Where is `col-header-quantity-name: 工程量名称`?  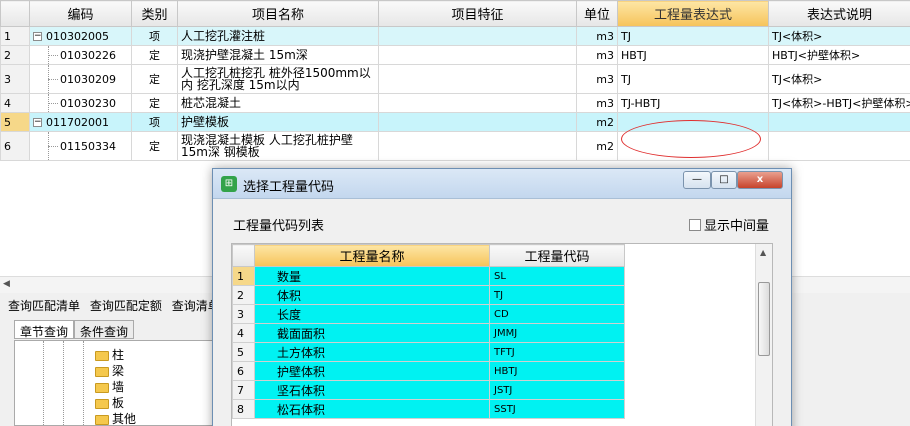
col-header-quantity-name: 工程量名称 is located at coordinates (372, 255).